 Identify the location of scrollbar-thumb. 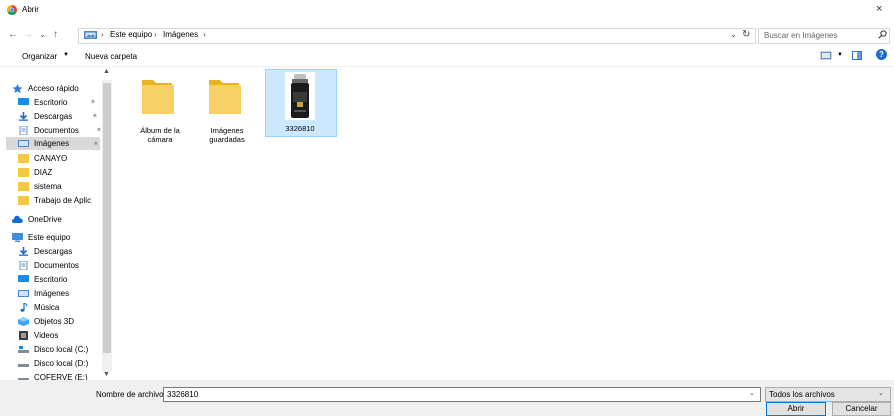
(107, 218).